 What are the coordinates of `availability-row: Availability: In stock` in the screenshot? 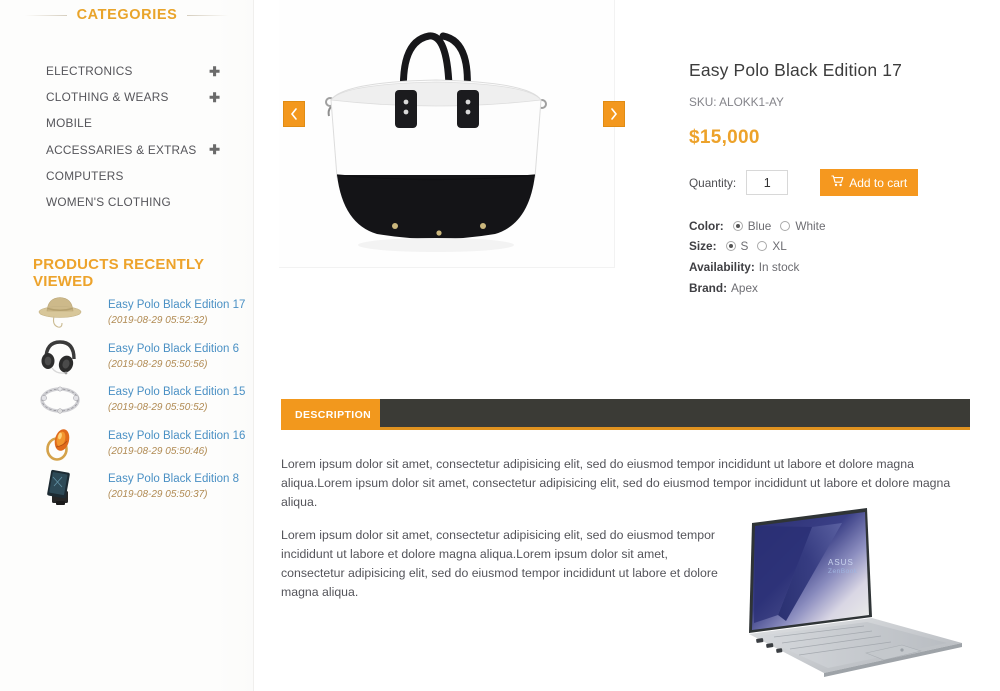 It's located at (839, 267).